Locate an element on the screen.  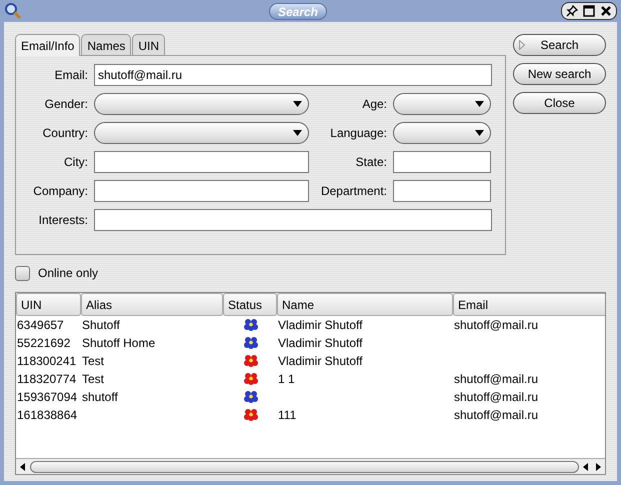
table-cell: 159367094 is located at coordinates (47, 397).